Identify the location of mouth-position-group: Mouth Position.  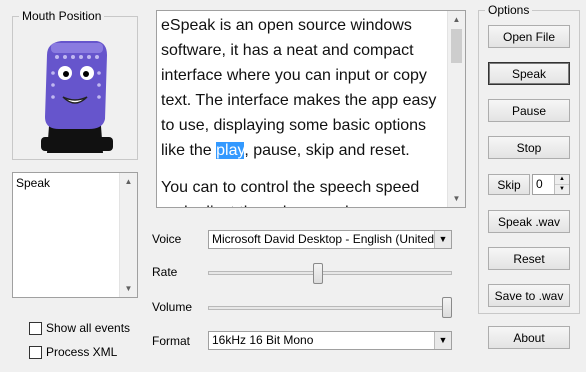
(75, 84).